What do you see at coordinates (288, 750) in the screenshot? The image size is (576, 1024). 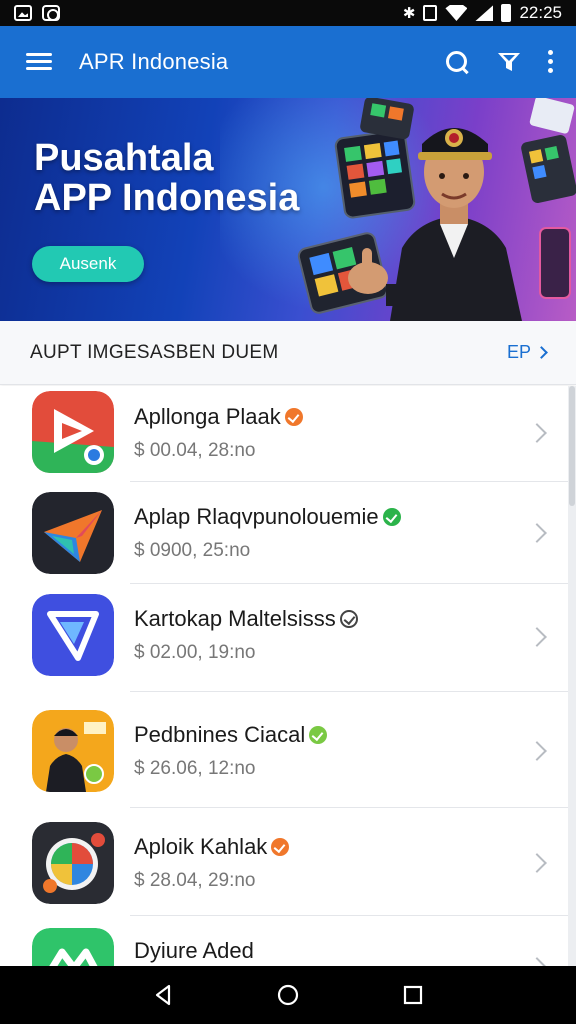 I see `app-list-item: Pedbnines Ciacal $ 26.06, 12:no` at bounding box center [288, 750].